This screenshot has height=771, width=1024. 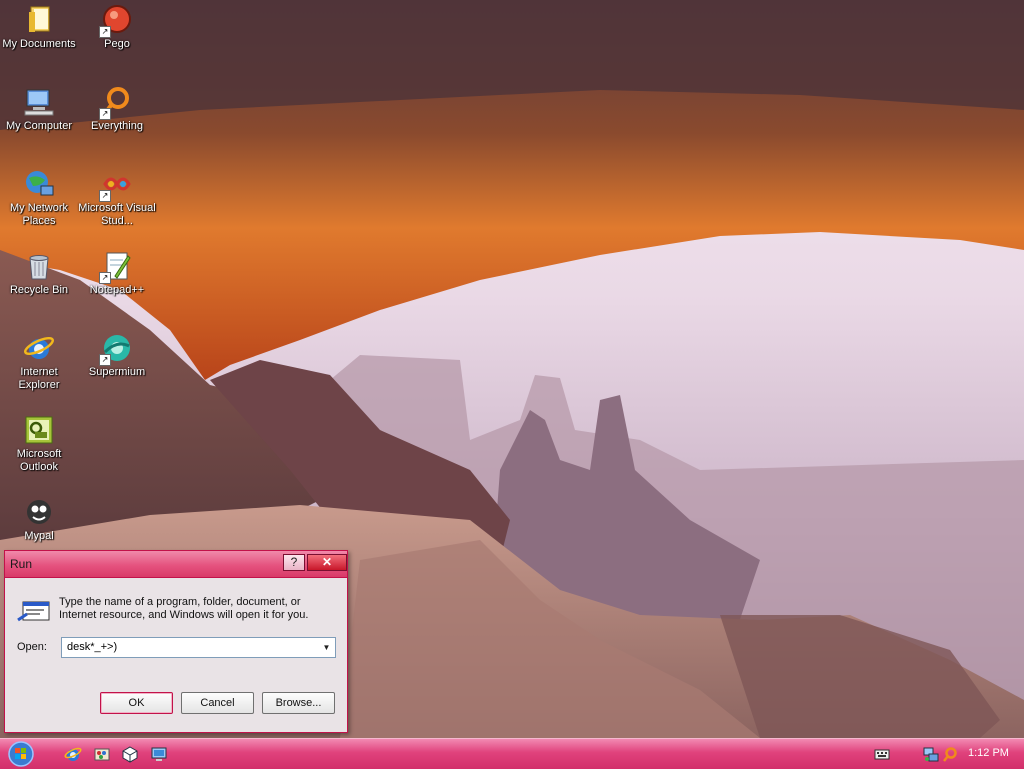 I want to click on help-button: ?, so click(x=294, y=562).